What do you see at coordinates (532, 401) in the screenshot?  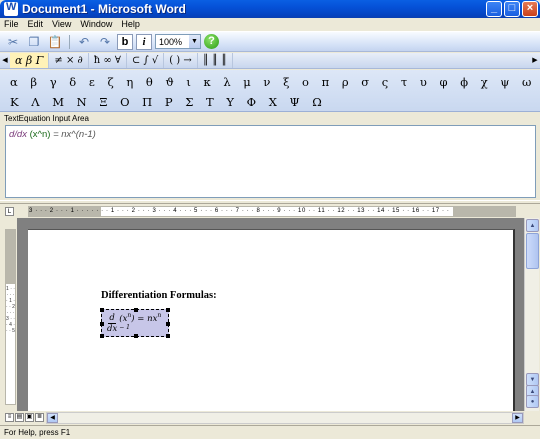 I see `browse-object-icon: ●` at bounding box center [532, 401].